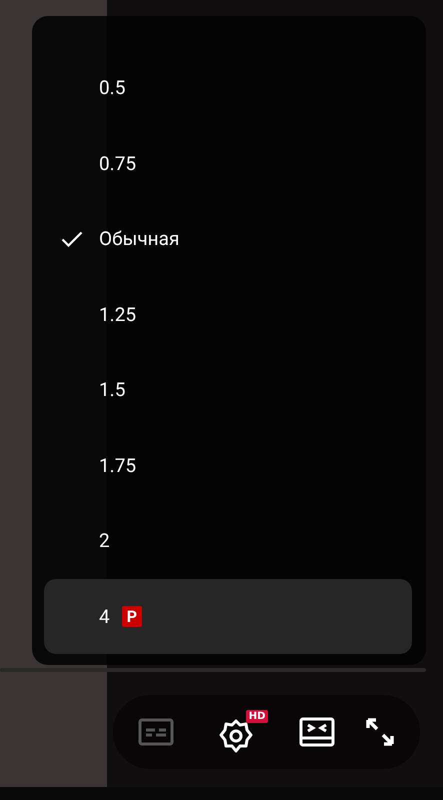 The height and width of the screenshot is (800, 443). What do you see at coordinates (112, 390) in the screenshot?
I see `speed-label: 1.5` at bounding box center [112, 390].